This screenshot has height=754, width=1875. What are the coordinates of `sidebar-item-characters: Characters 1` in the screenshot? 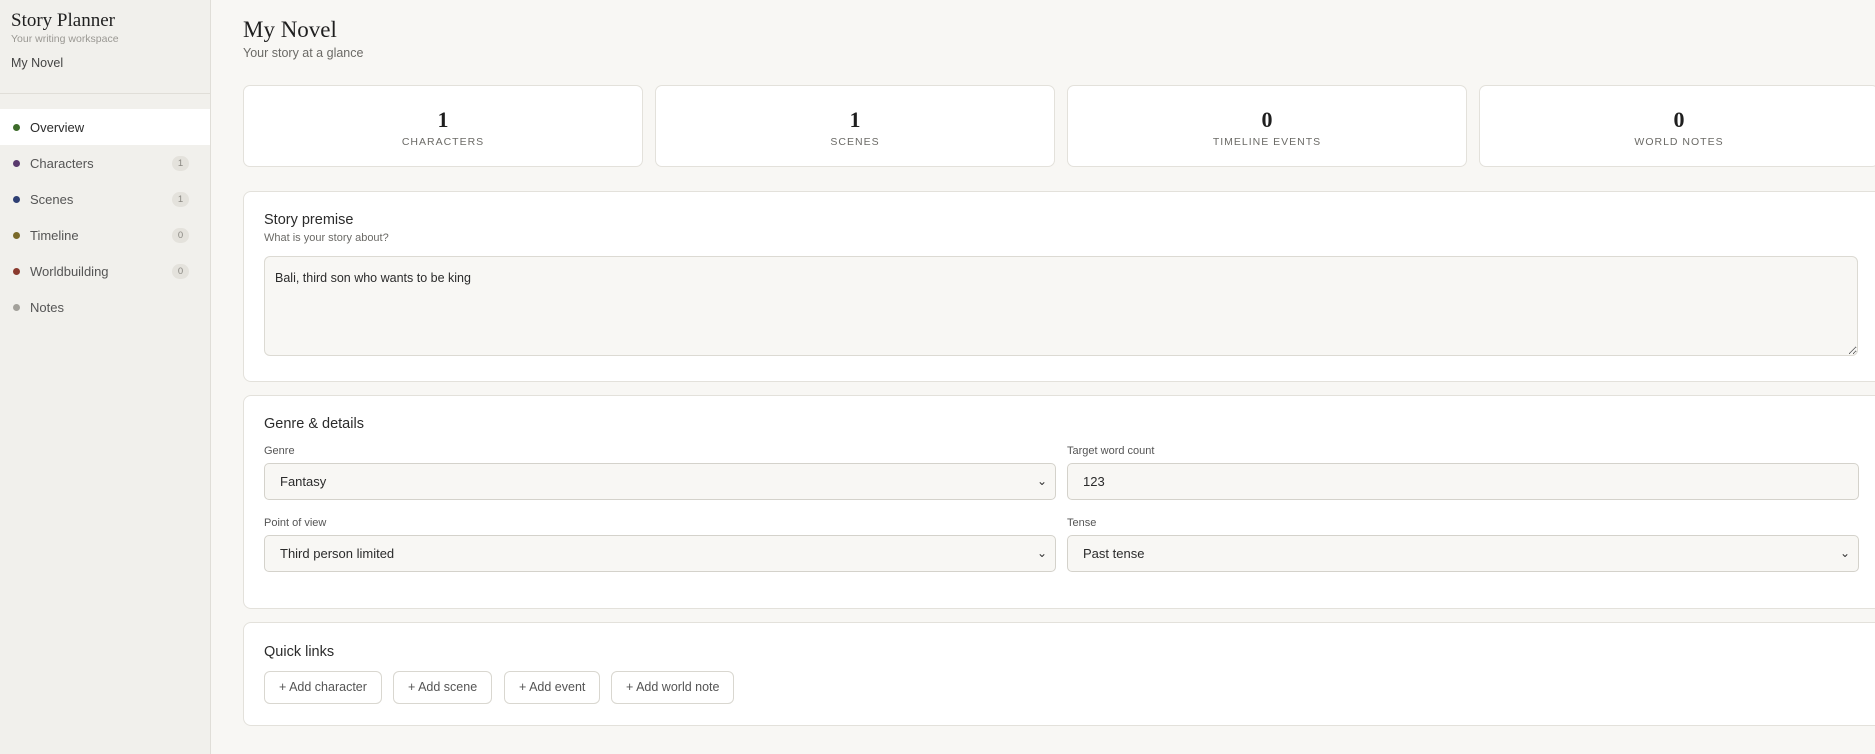 It's located at (105, 163).